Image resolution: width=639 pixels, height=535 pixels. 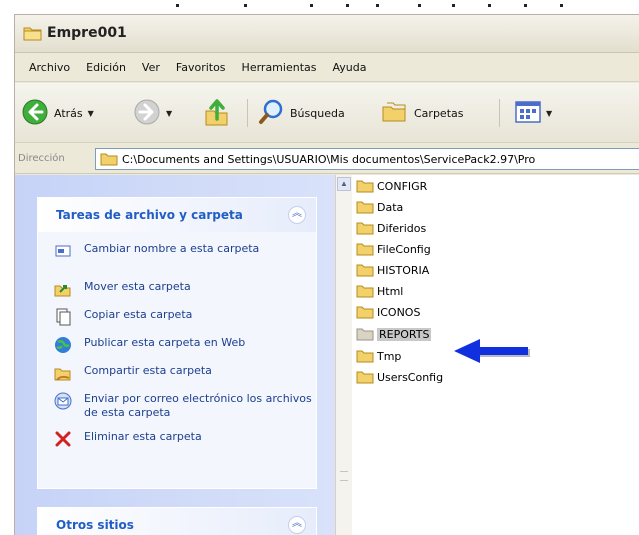 I want to click on menu-ver: Ver, so click(x=151, y=67).